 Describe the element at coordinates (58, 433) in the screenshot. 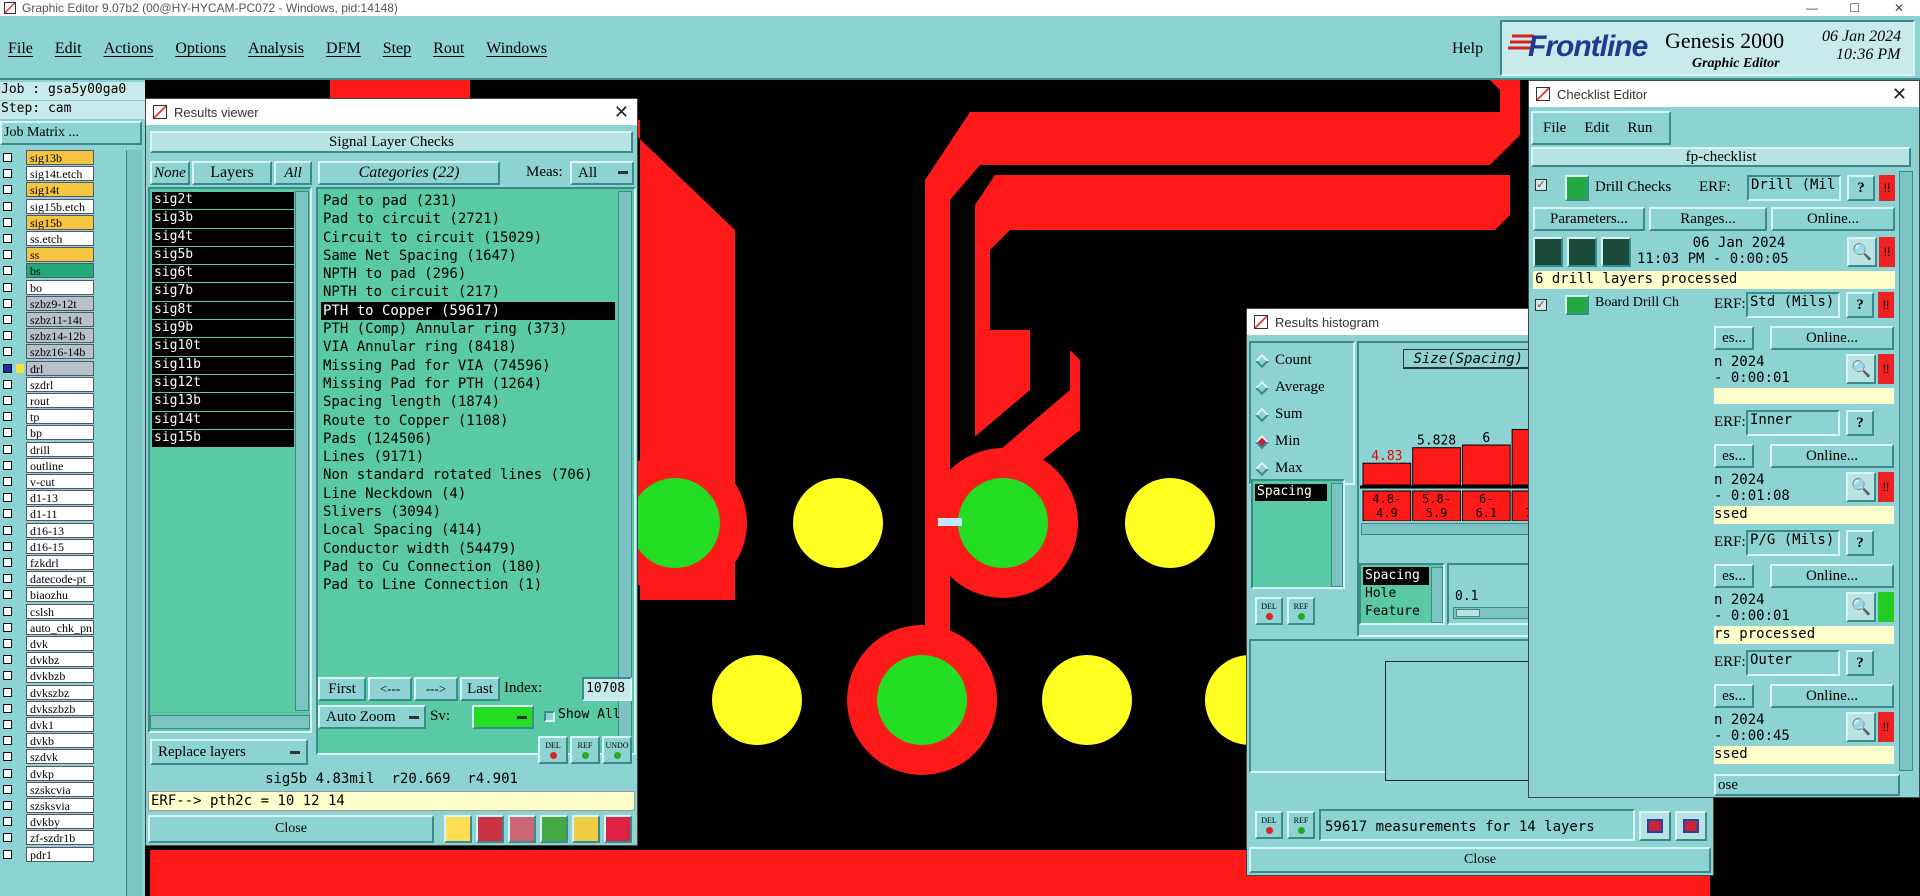

I see `layer-row: bp` at that location.